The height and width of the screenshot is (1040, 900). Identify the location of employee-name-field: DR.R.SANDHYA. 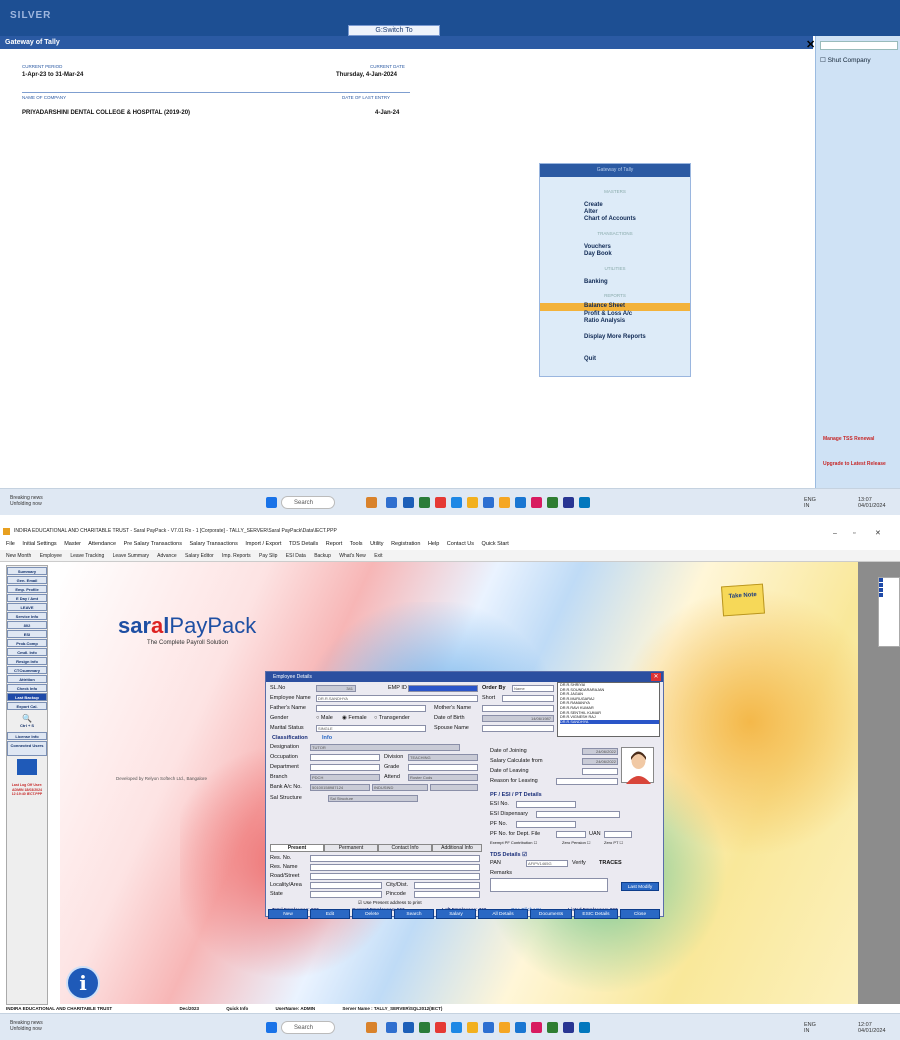
(397, 698).